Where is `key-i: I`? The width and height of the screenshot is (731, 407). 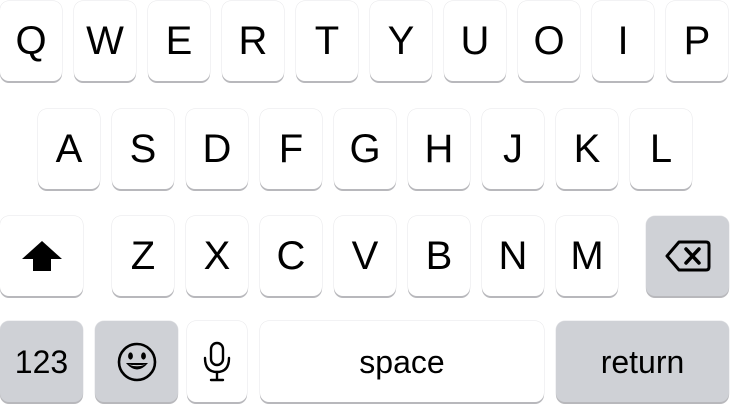
key-i: I is located at coordinates (623, 41).